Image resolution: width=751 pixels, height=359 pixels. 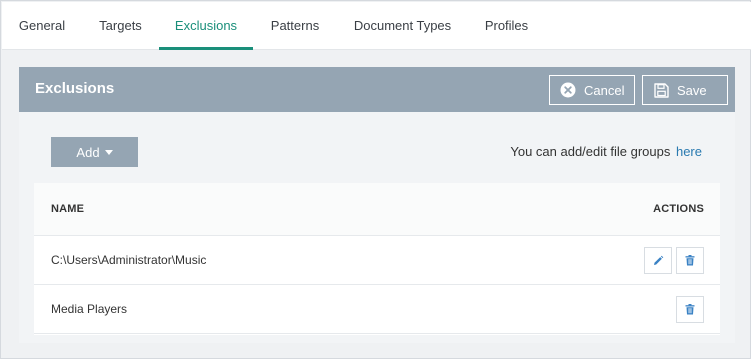 What do you see at coordinates (402, 26) in the screenshot?
I see `tab-document-types: Document Types` at bounding box center [402, 26].